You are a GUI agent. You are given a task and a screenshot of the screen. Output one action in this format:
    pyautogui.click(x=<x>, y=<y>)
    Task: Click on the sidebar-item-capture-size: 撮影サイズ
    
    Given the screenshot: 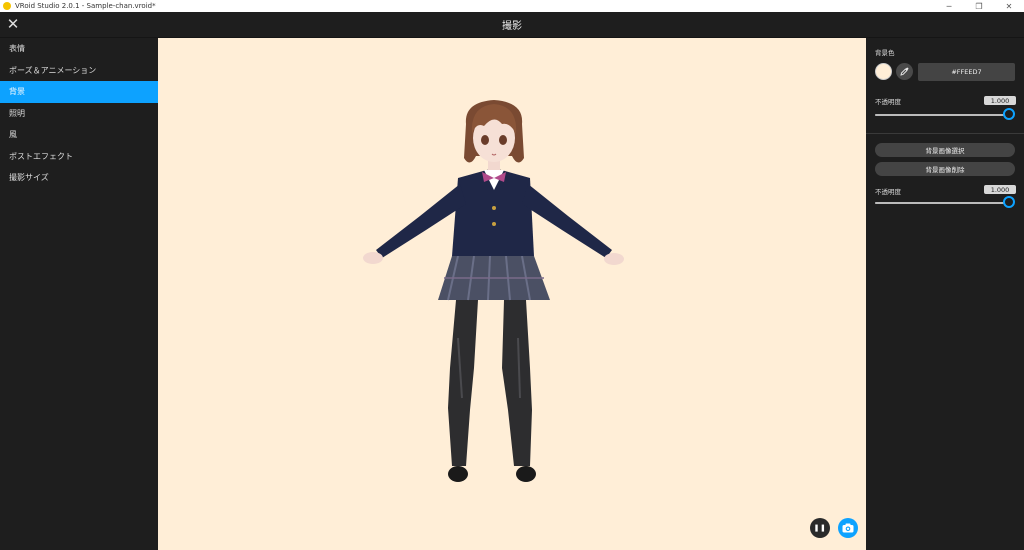 What is the action you would take?
    pyautogui.click(x=79, y=178)
    